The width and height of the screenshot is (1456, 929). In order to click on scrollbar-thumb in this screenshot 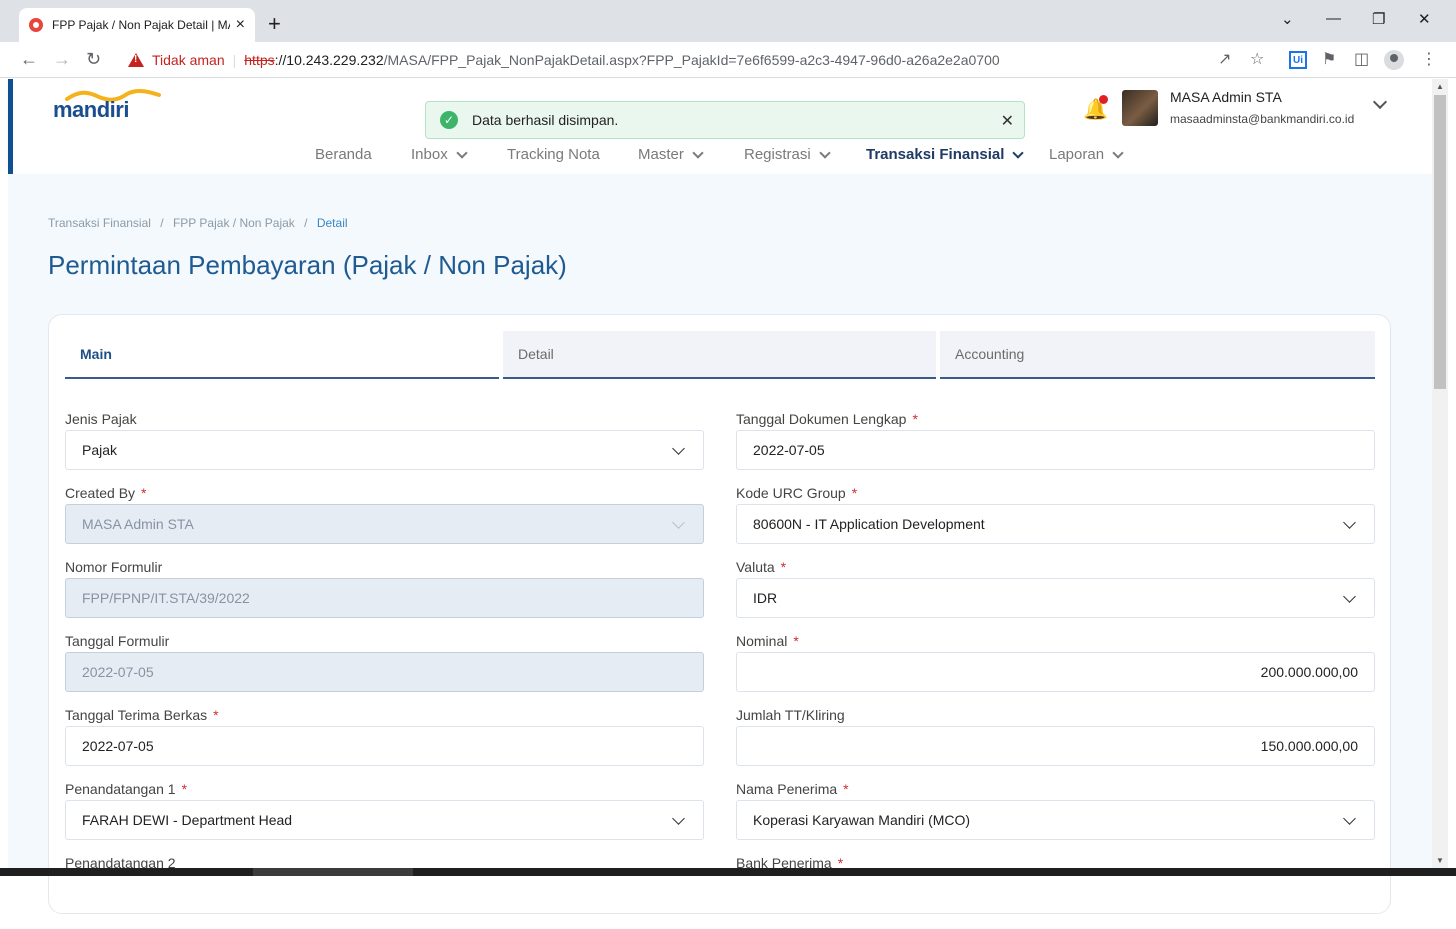, I will do `click(1440, 242)`.